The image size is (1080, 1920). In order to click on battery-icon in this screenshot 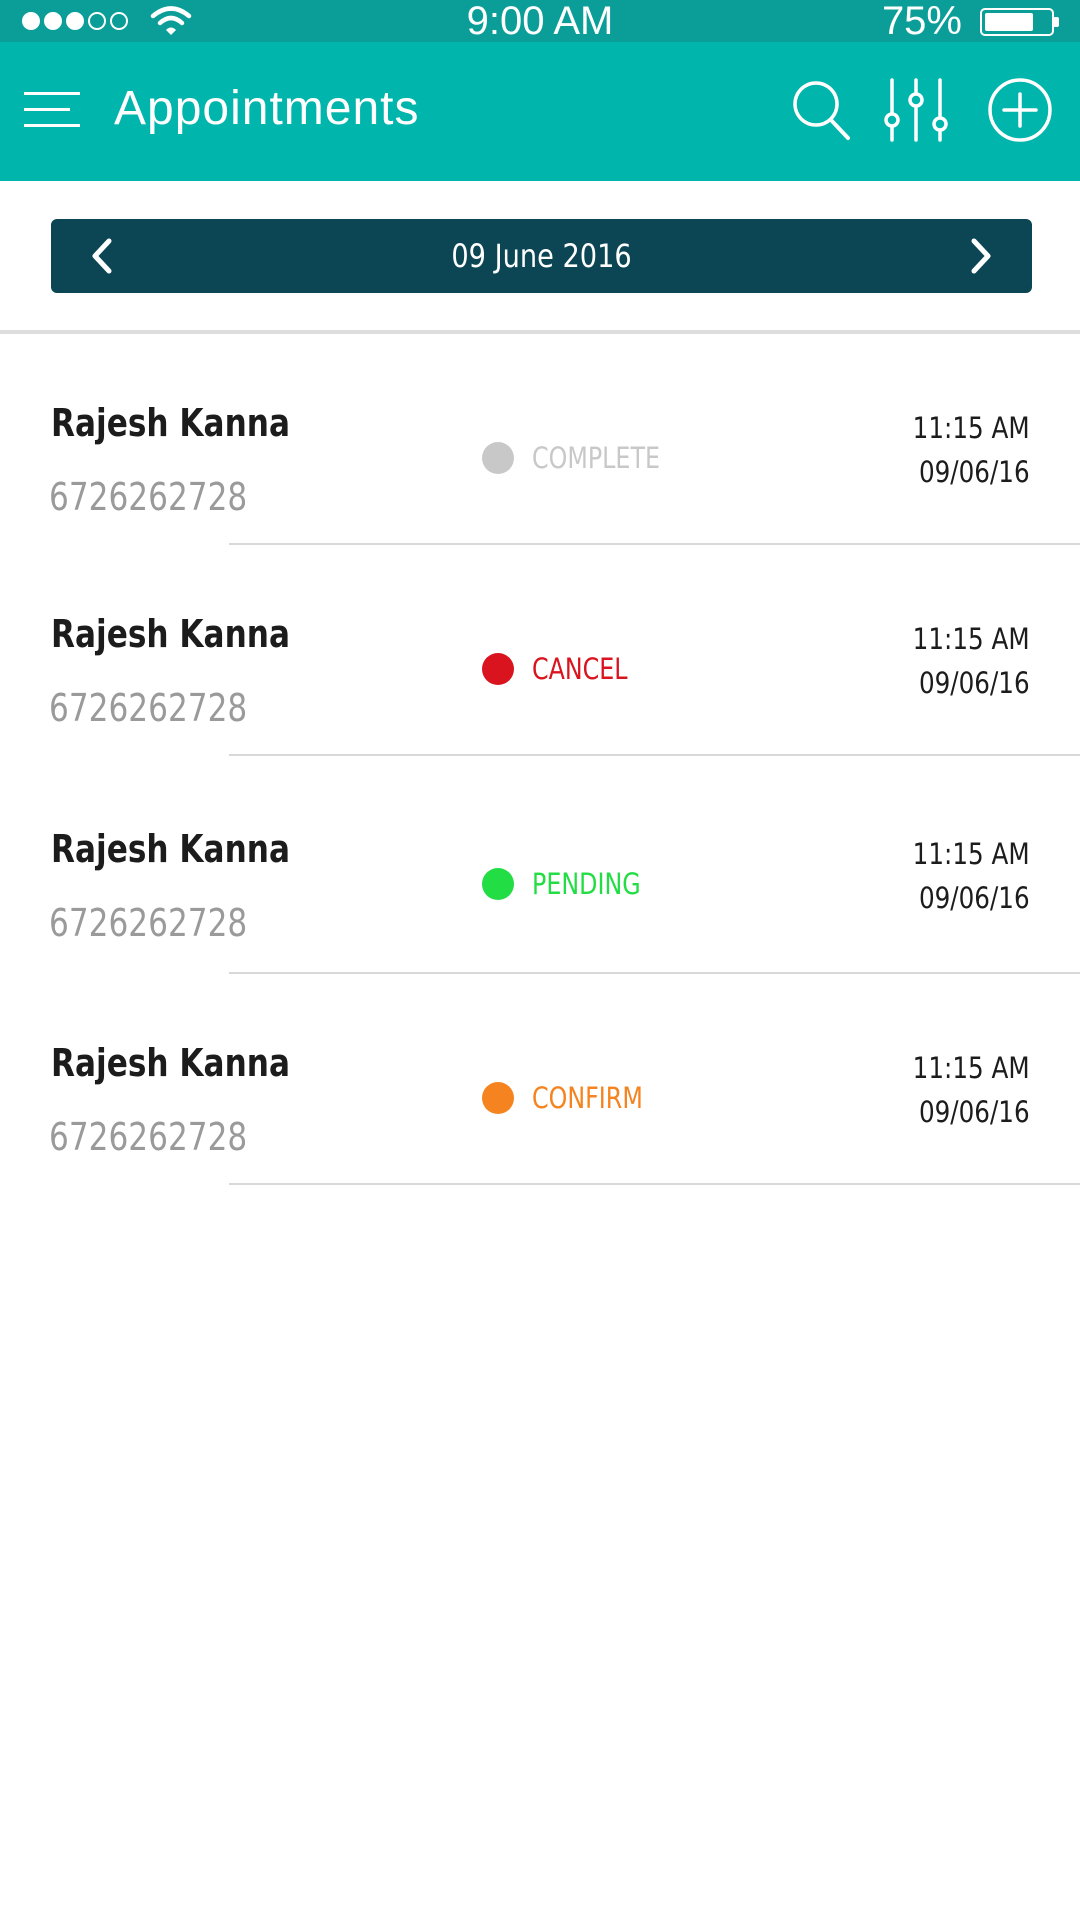, I will do `click(1019, 22)`.